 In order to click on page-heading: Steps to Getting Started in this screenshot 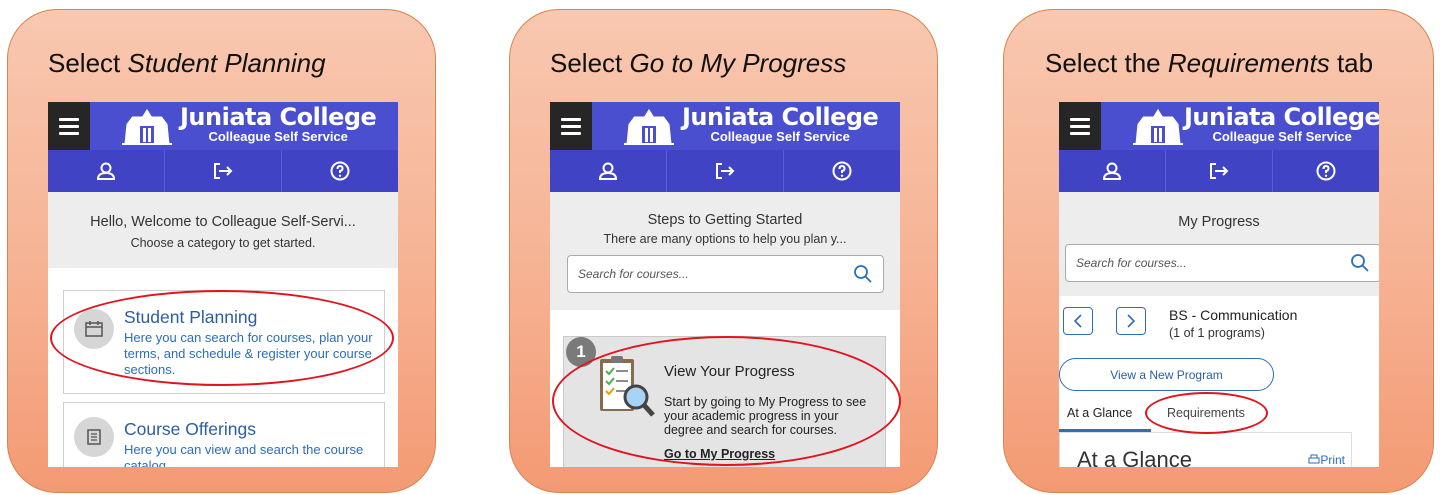, I will do `click(725, 220)`.